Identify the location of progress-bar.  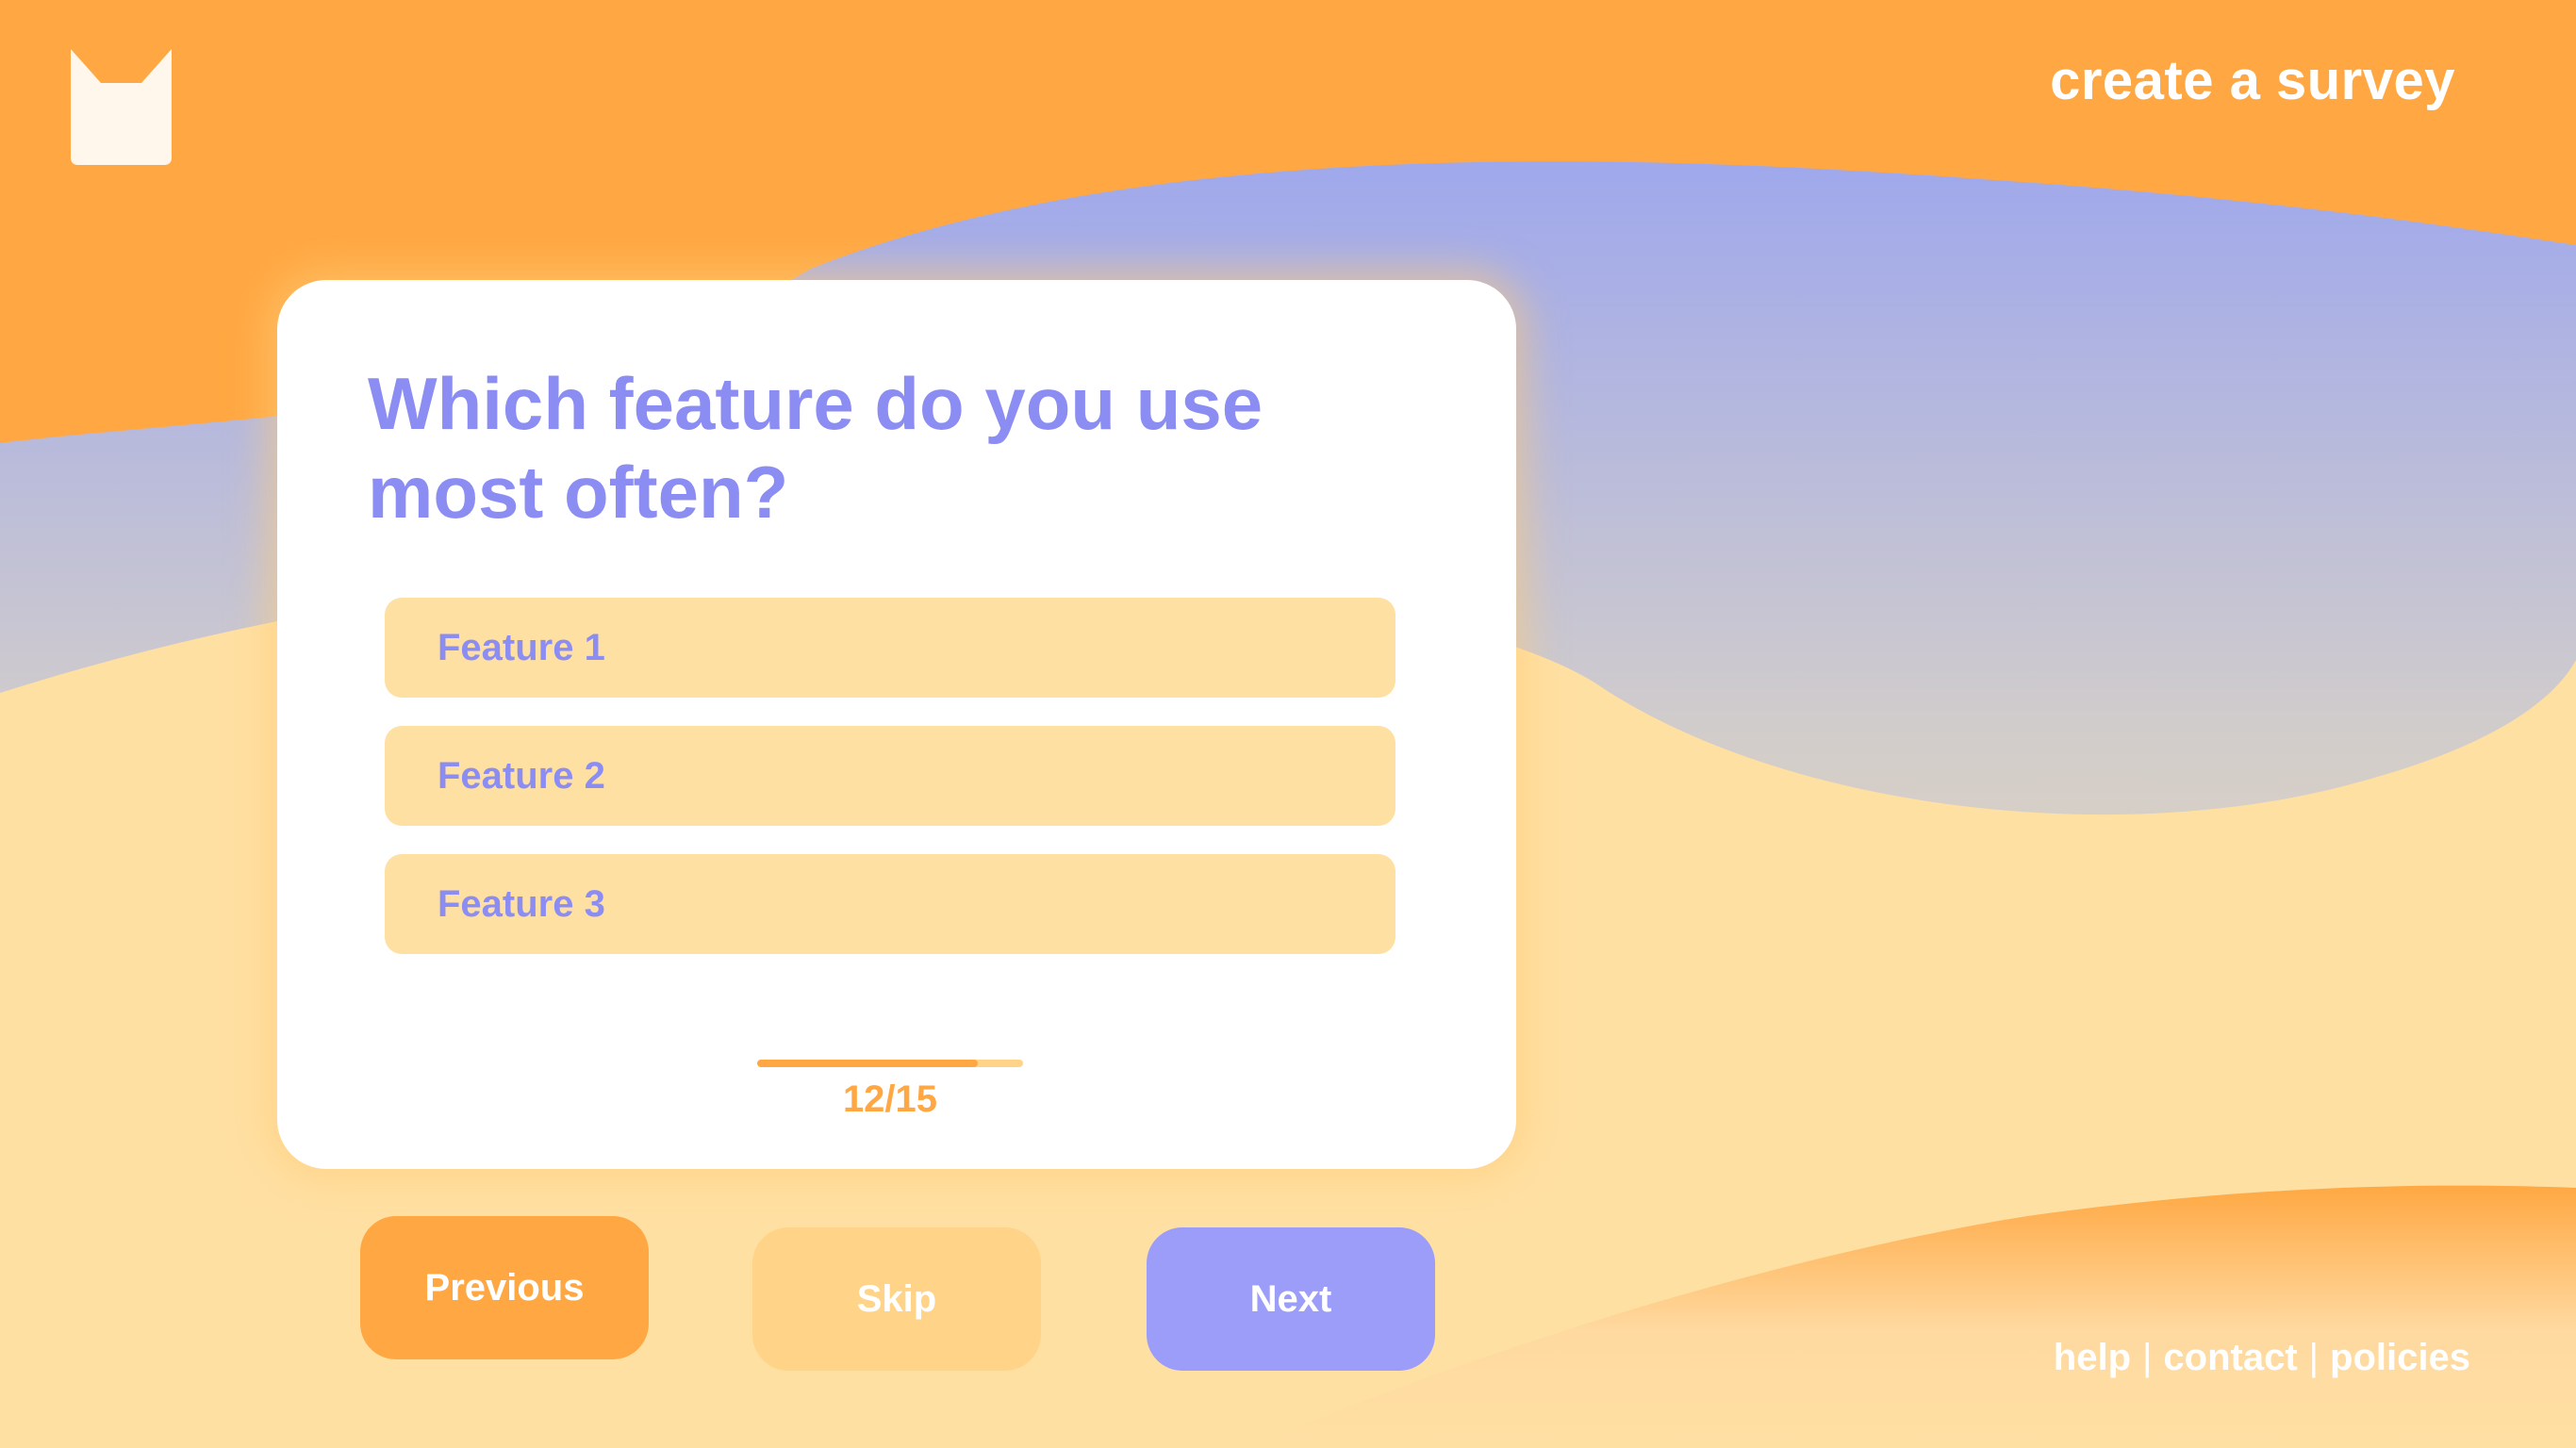
(890, 1063).